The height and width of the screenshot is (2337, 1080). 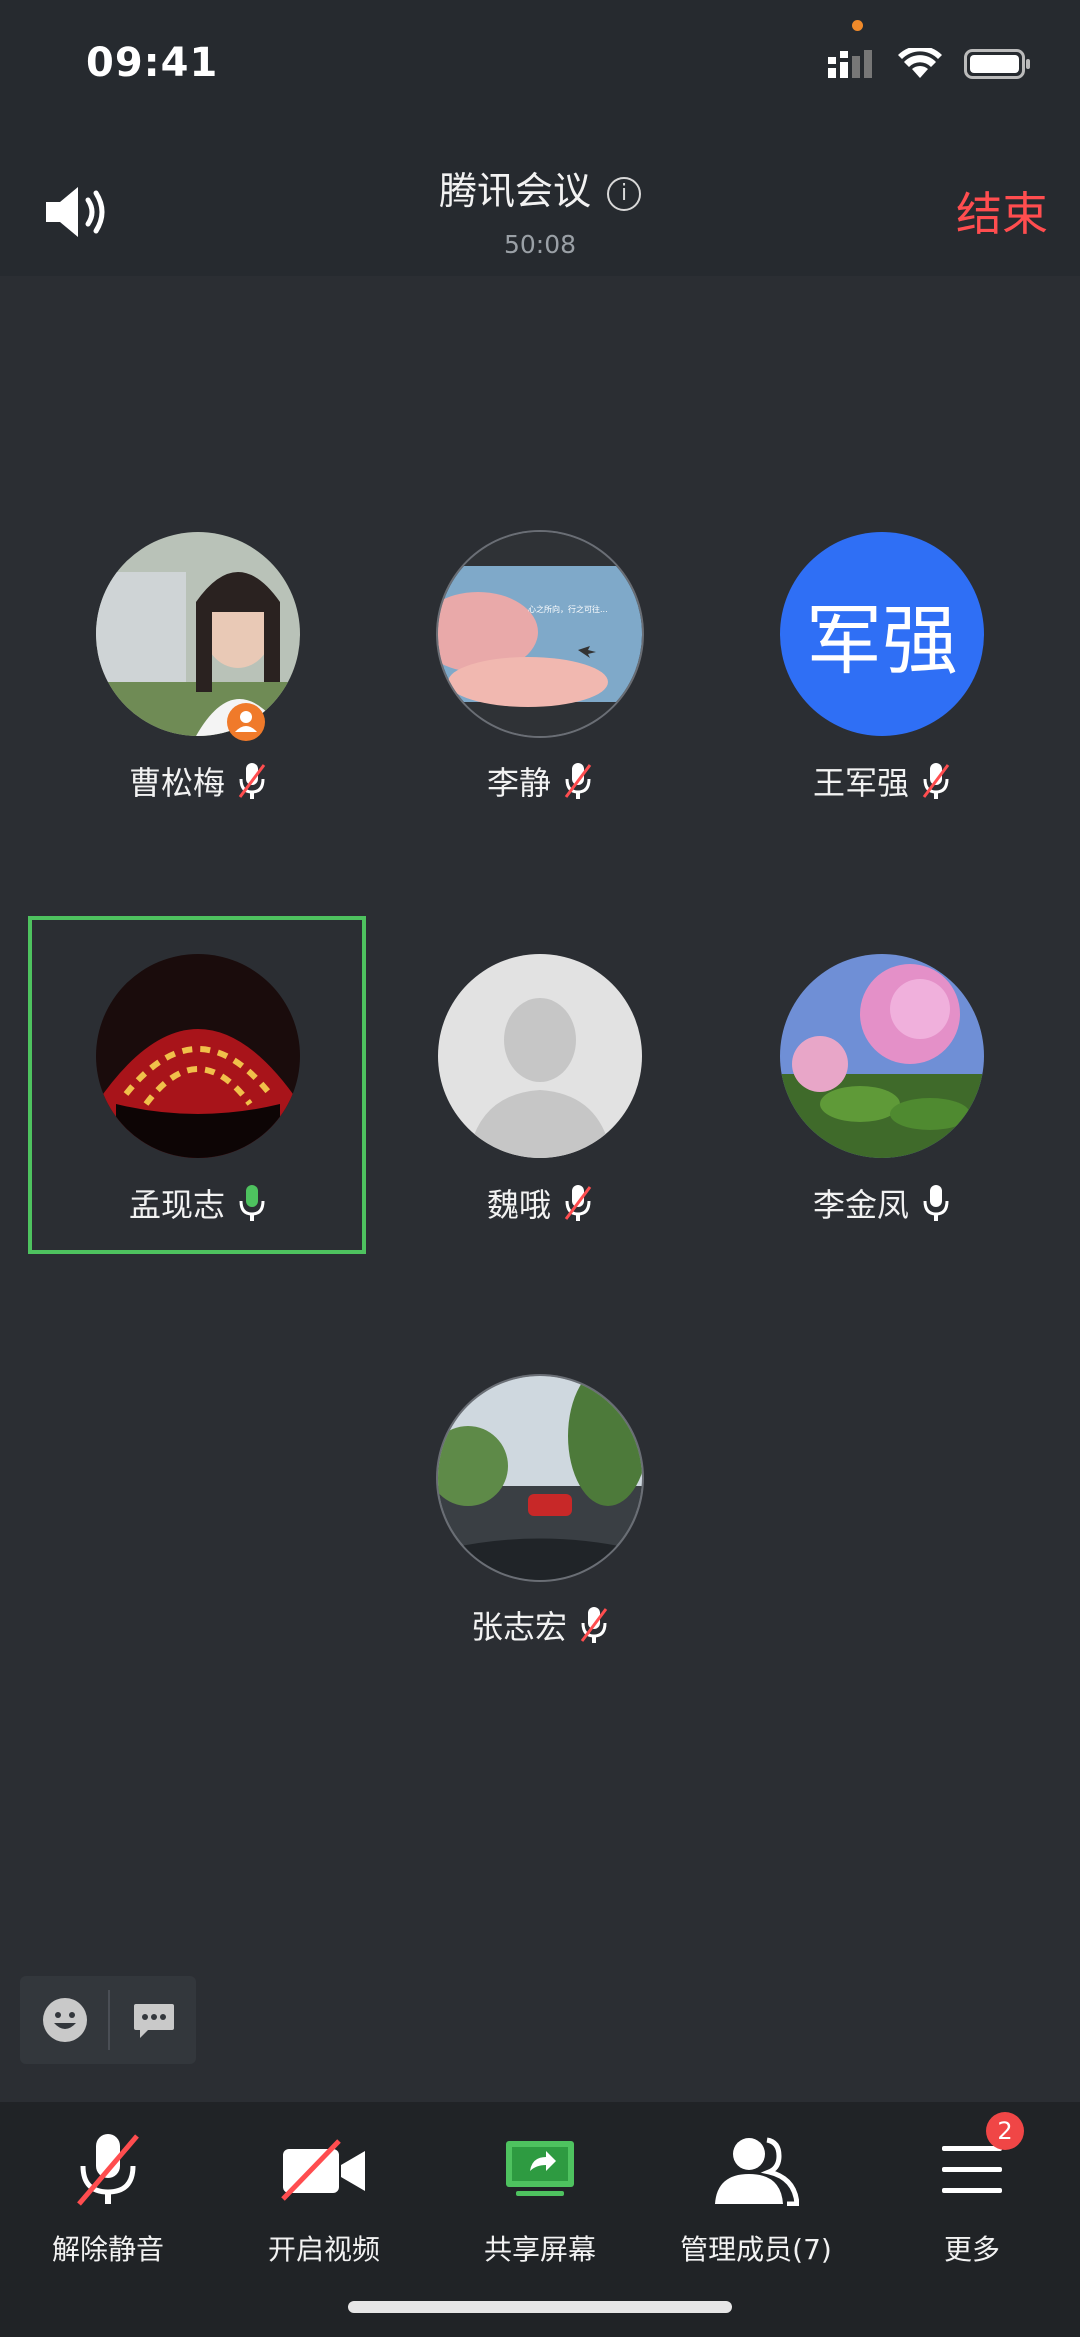 What do you see at coordinates (971, 2249) in the screenshot?
I see `more-label: 更多` at bounding box center [971, 2249].